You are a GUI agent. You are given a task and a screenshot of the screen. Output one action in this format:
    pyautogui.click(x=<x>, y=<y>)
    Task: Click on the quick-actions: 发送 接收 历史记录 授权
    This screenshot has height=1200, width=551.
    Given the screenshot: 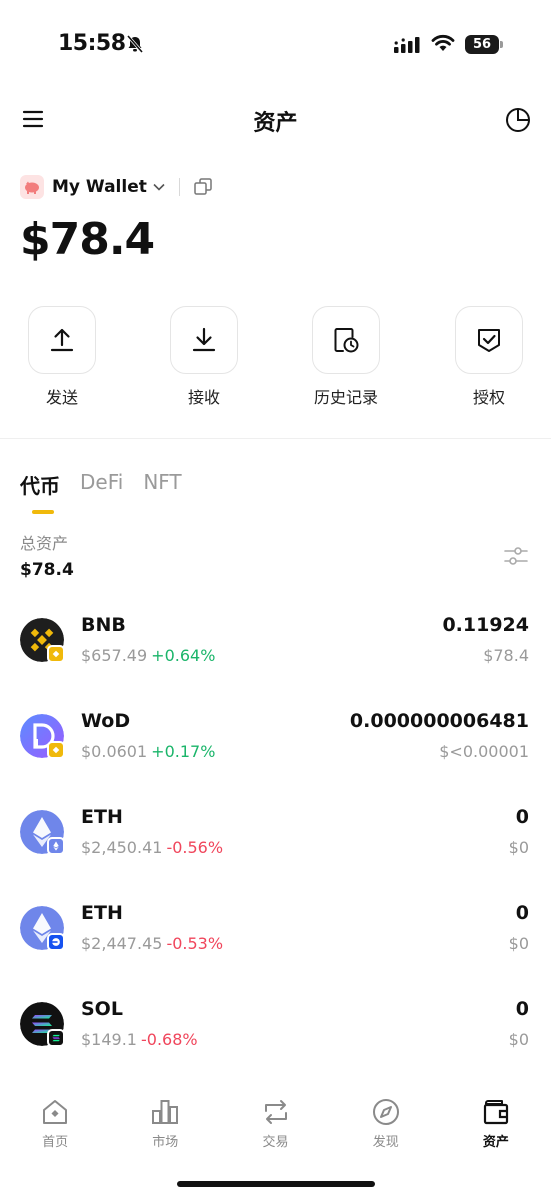 What is the action you would take?
    pyautogui.click(x=275, y=361)
    